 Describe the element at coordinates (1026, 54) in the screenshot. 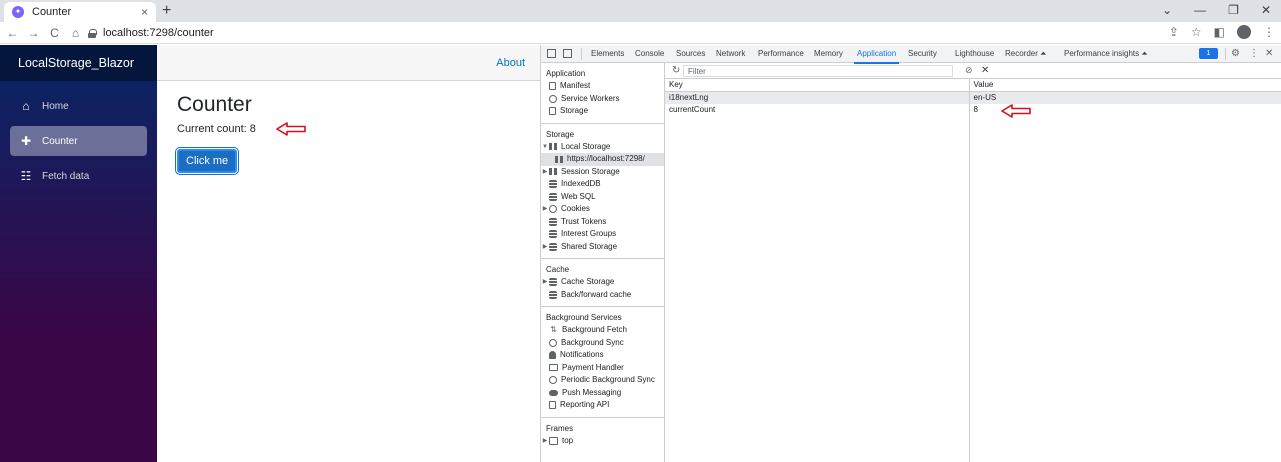

I see `tab-recorder: Recorder ⏶` at that location.